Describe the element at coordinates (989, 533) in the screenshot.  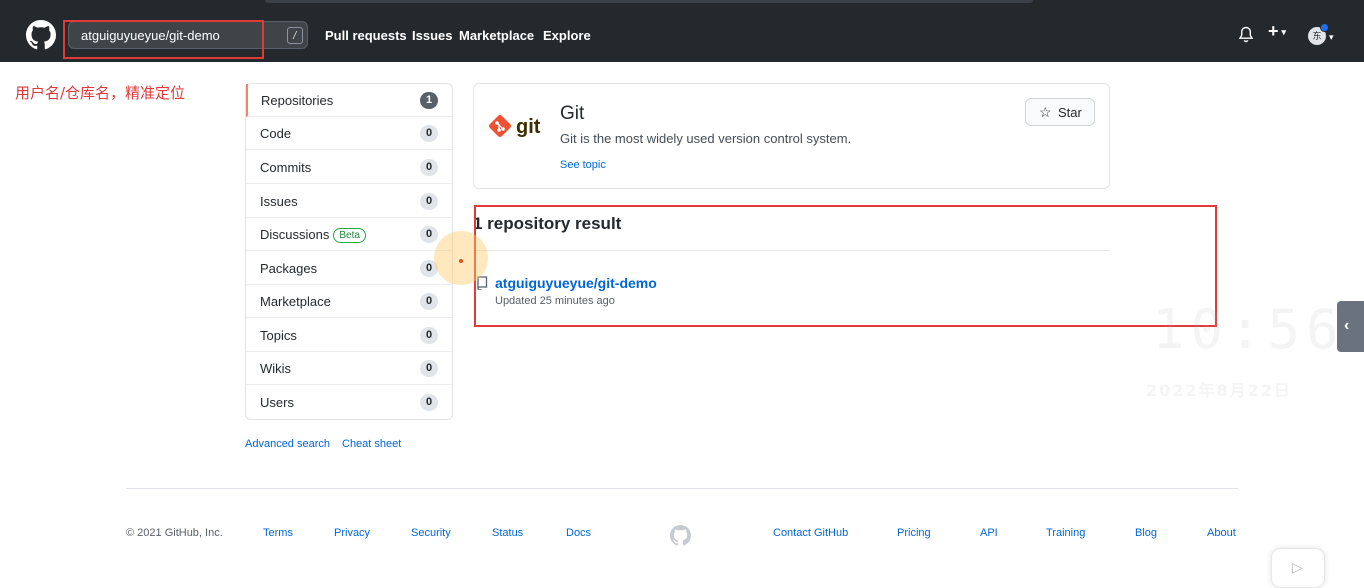
I see `footer-link-api: API` at that location.